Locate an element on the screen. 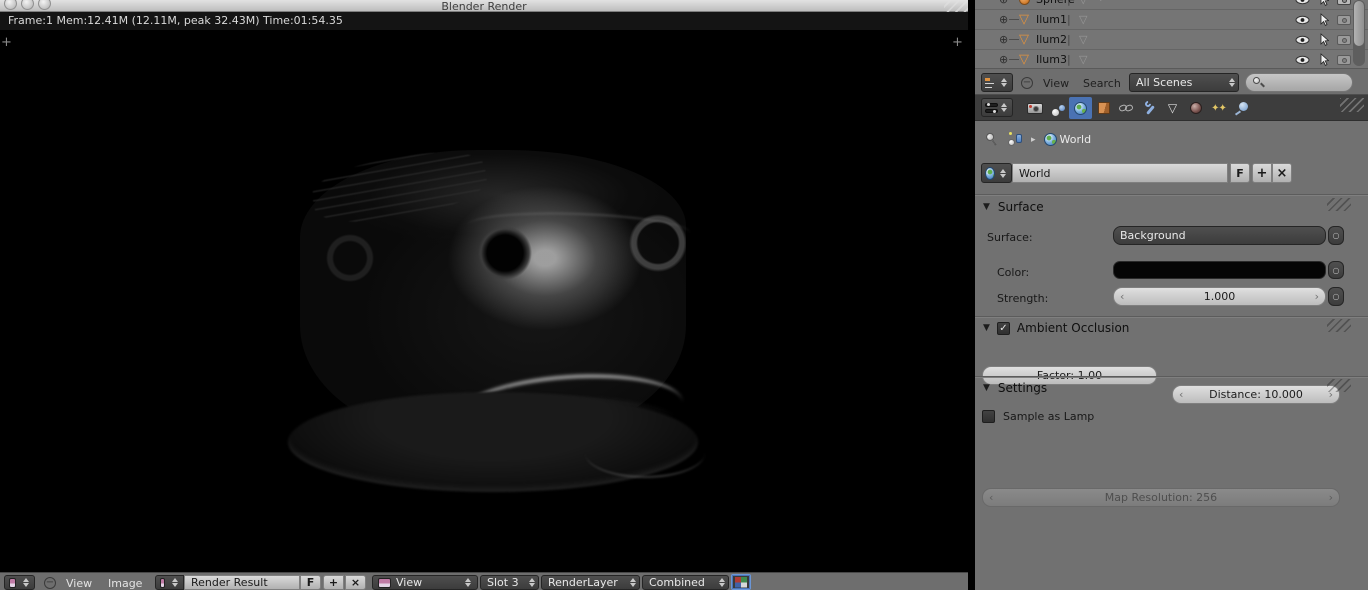  tab-modifiers is located at coordinates (1149, 108).